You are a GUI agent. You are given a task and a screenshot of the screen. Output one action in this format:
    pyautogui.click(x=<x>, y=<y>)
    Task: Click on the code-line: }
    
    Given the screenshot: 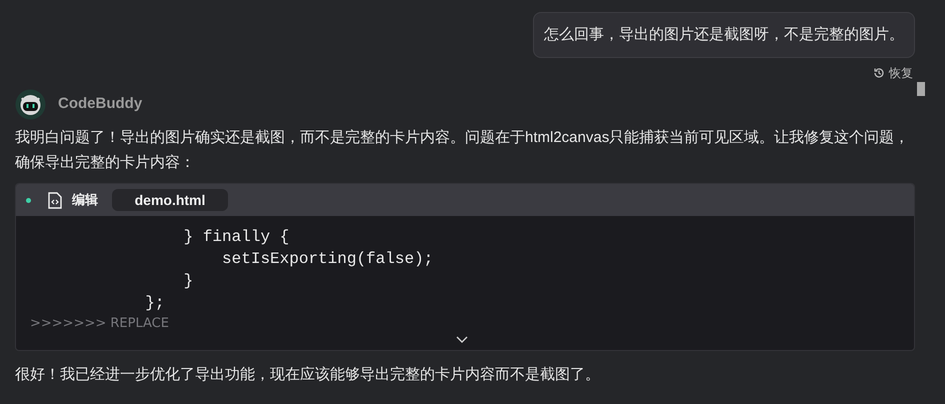 What is the action you would take?
    pyautogui.click(x=188, y=281)
    